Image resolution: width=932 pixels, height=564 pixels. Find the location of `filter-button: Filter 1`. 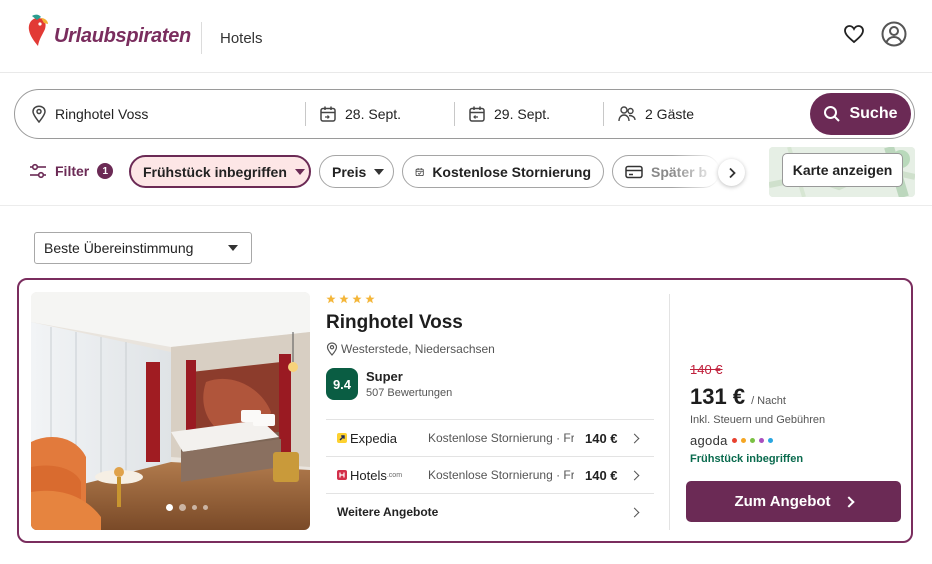

filter-button: Filter 1 is located at coordinates (71, 171).